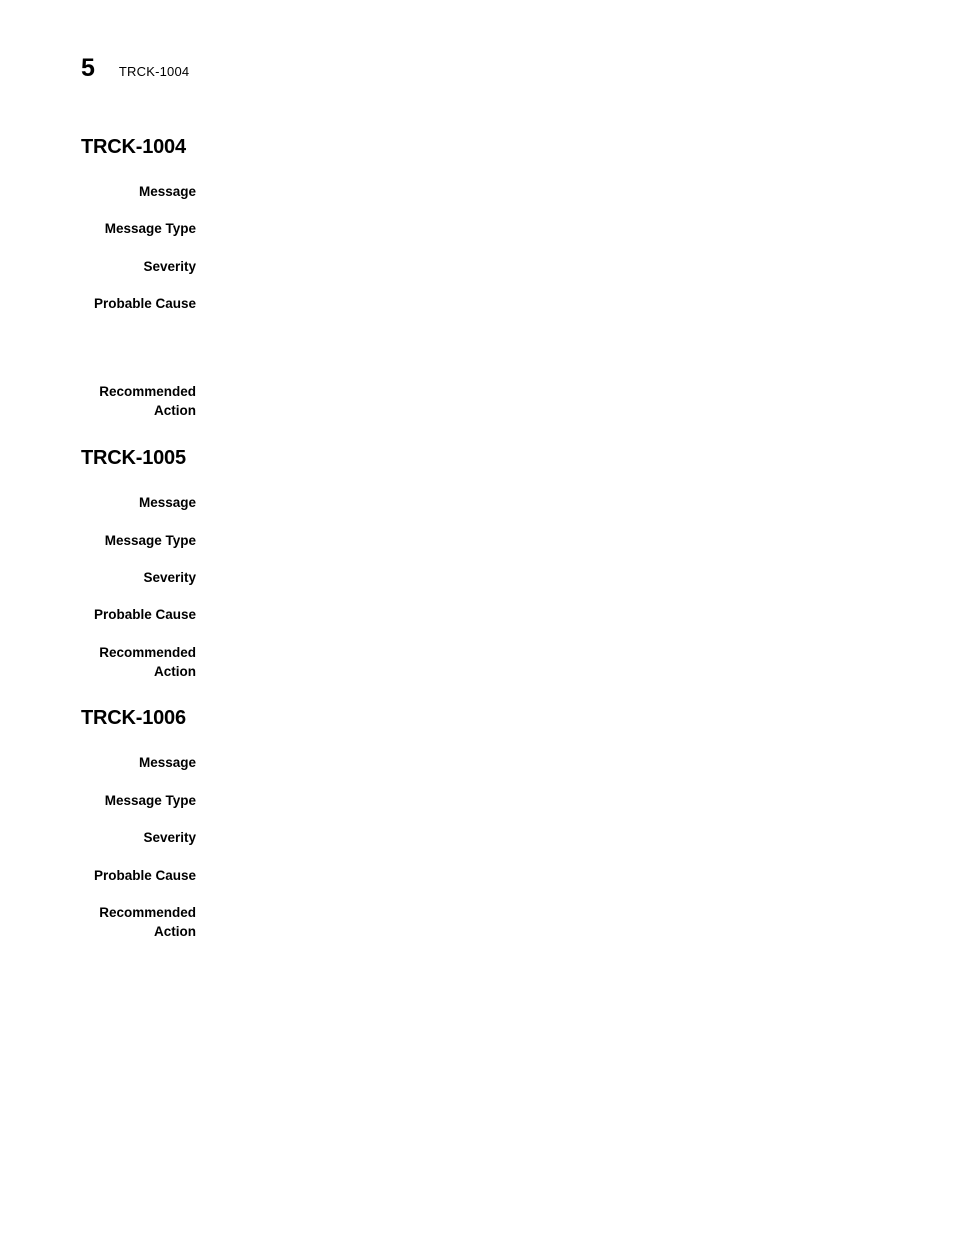  What do you see at coordinates (154, 71) in the screenshot?
I see `running-header-title: TRCK-1004` at bounding box center [154, 71].